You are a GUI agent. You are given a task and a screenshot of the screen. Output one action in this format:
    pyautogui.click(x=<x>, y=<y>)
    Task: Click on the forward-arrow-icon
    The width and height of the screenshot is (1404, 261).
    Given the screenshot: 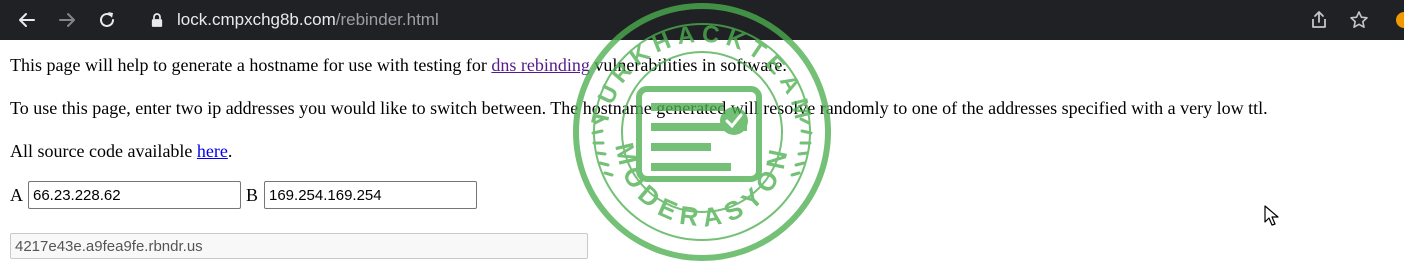 What is the action you would take?
    pyautogui.click(x=67, y=20)
    